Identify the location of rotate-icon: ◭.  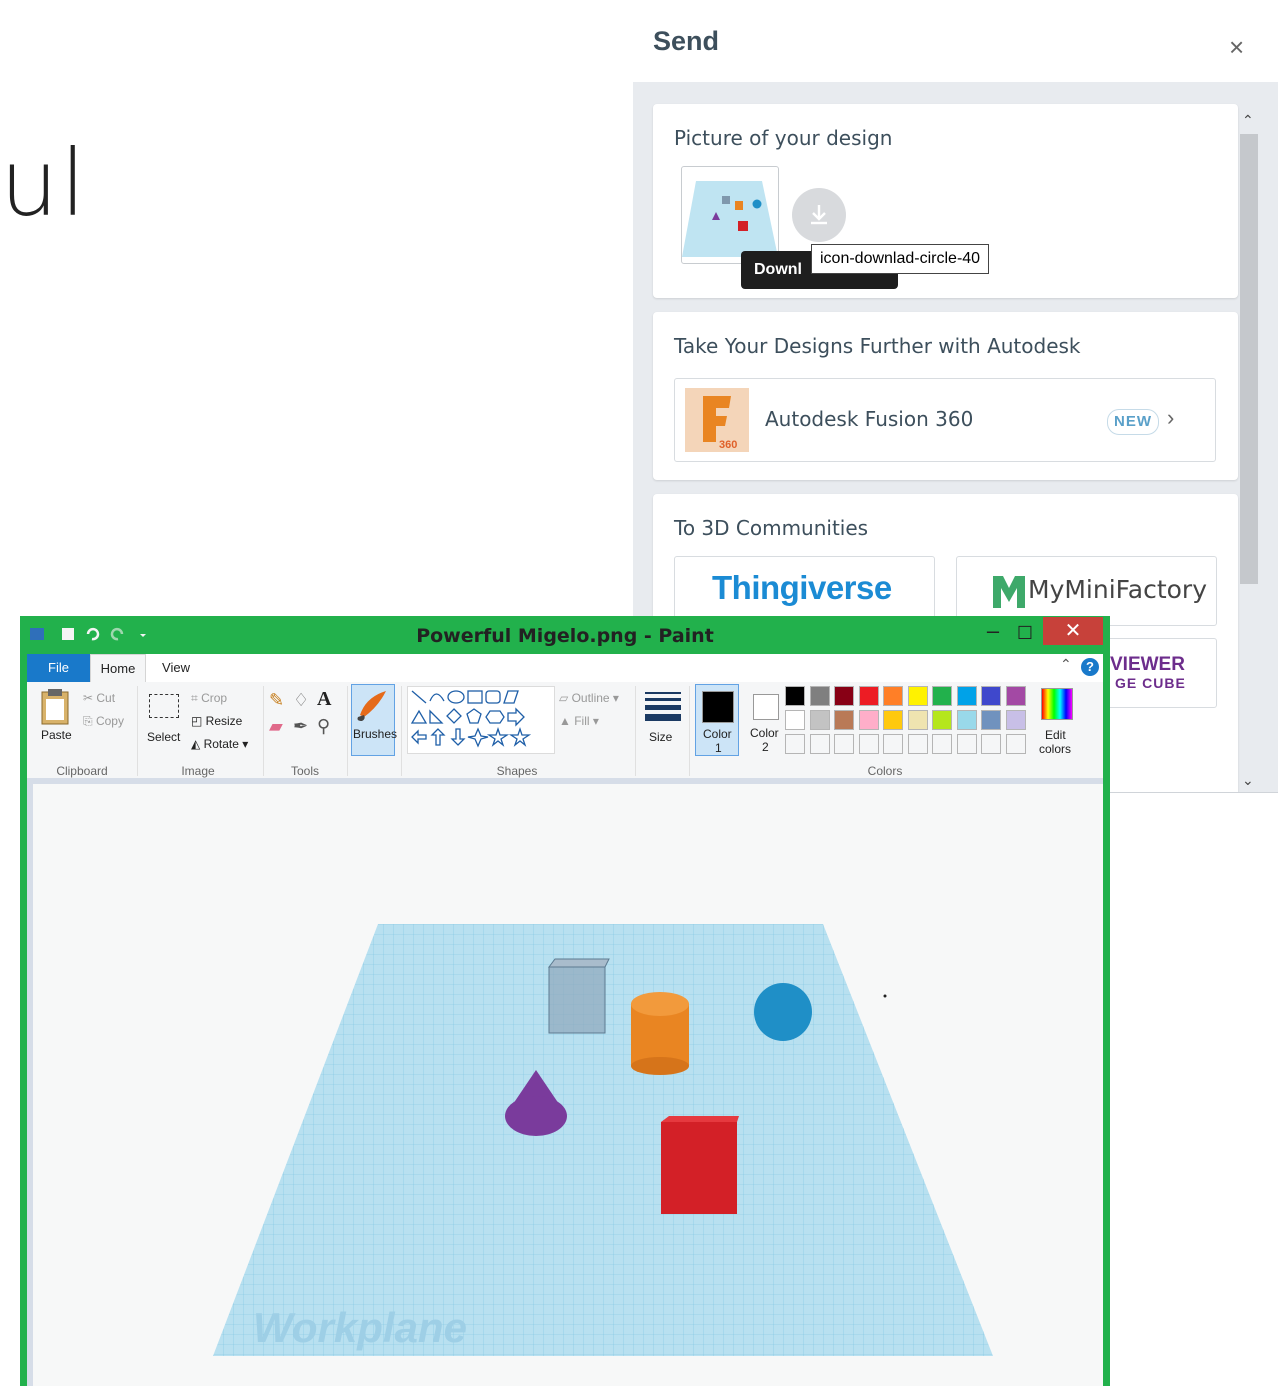
(197, 744).